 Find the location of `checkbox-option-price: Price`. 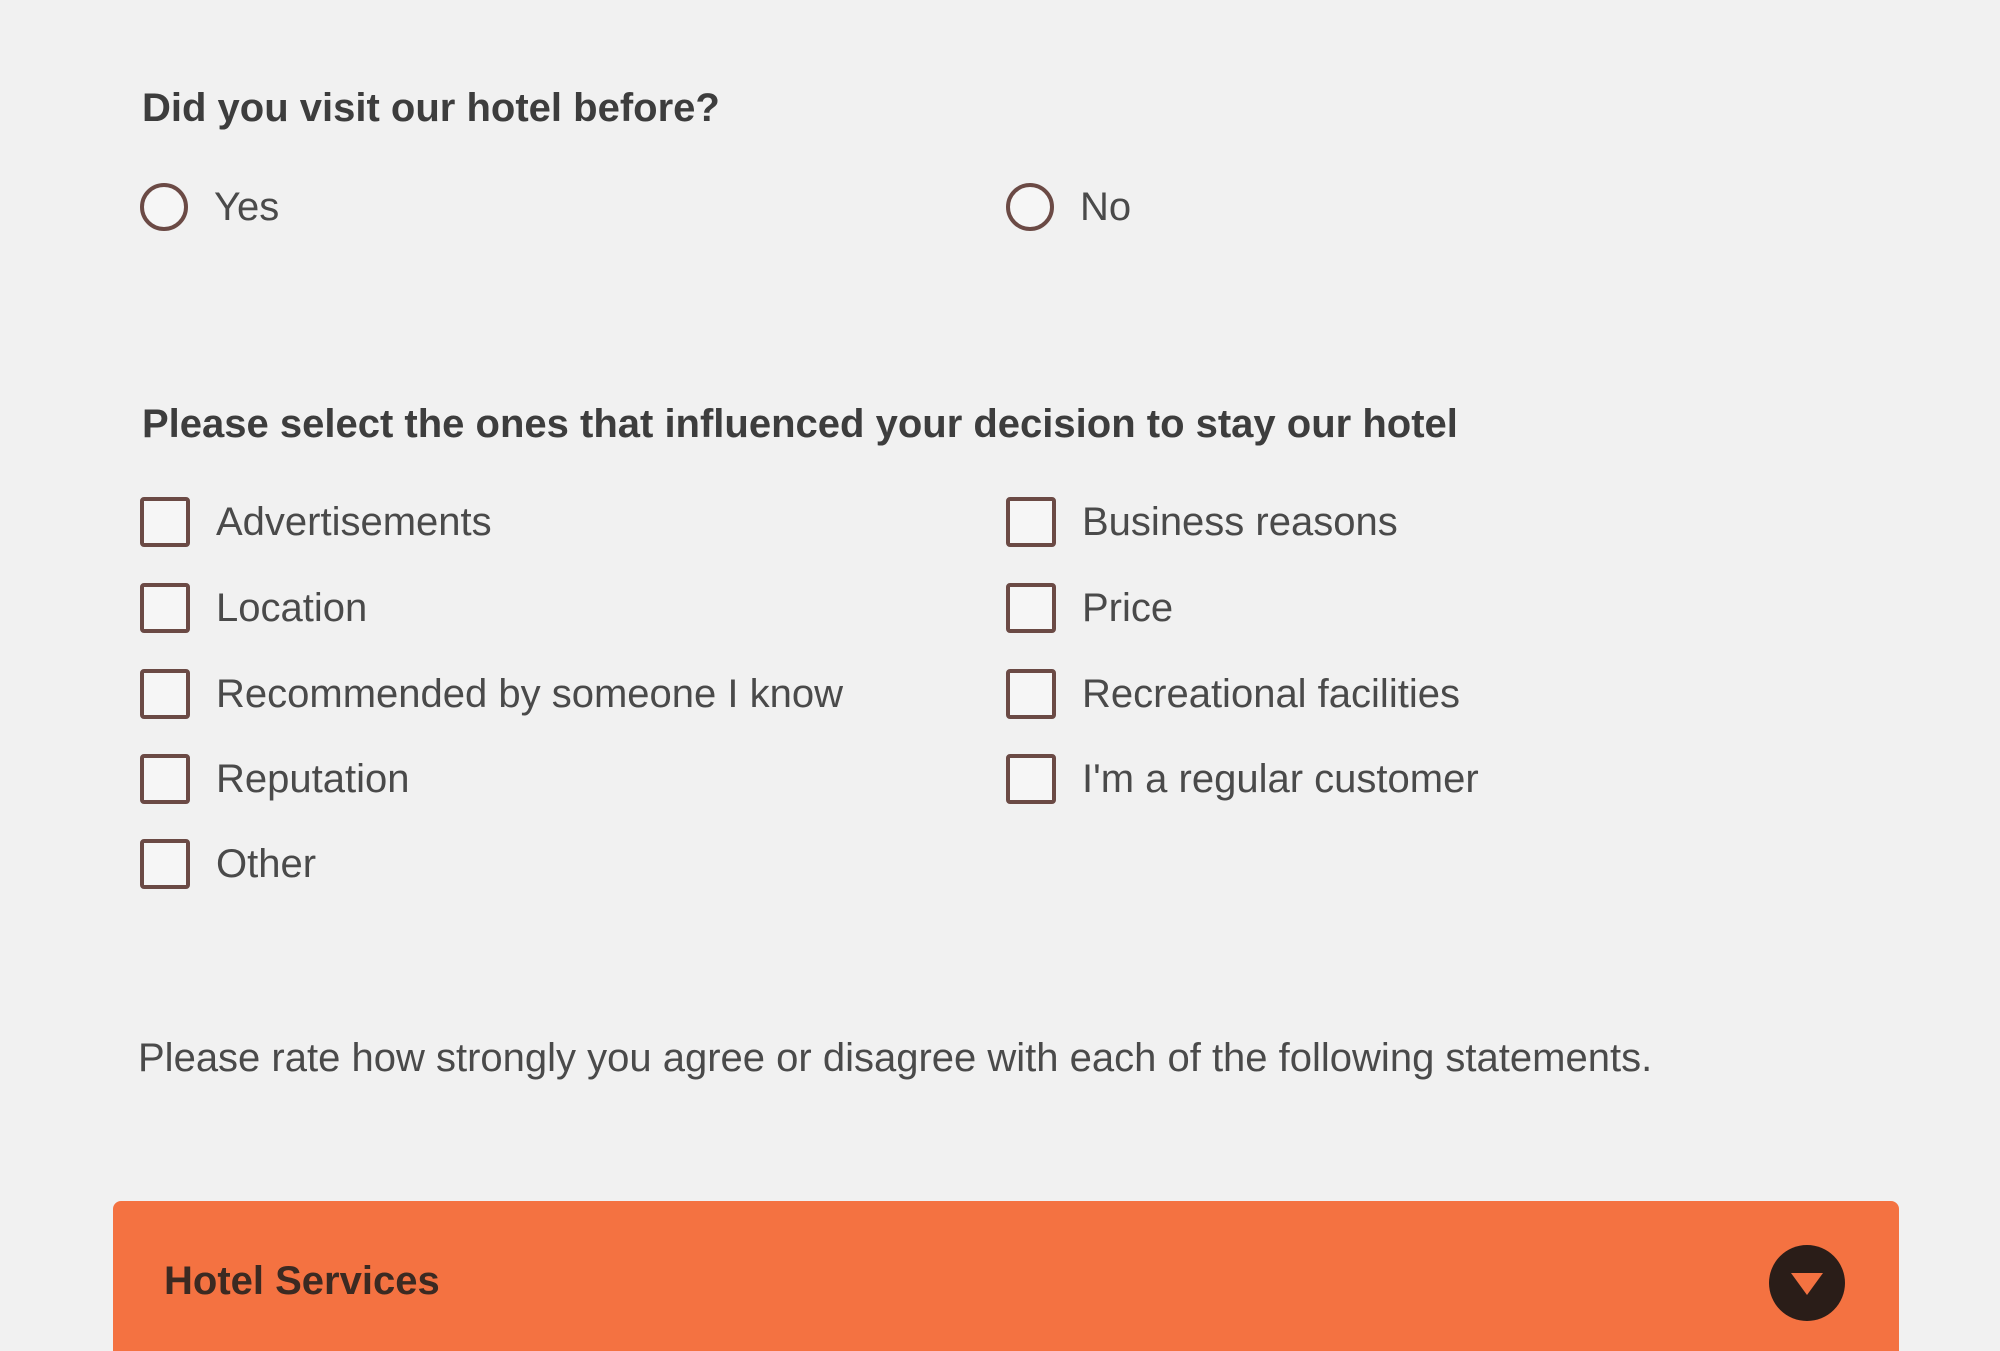

checkbox-option-price: Price is located at coordinates (1089, 608).